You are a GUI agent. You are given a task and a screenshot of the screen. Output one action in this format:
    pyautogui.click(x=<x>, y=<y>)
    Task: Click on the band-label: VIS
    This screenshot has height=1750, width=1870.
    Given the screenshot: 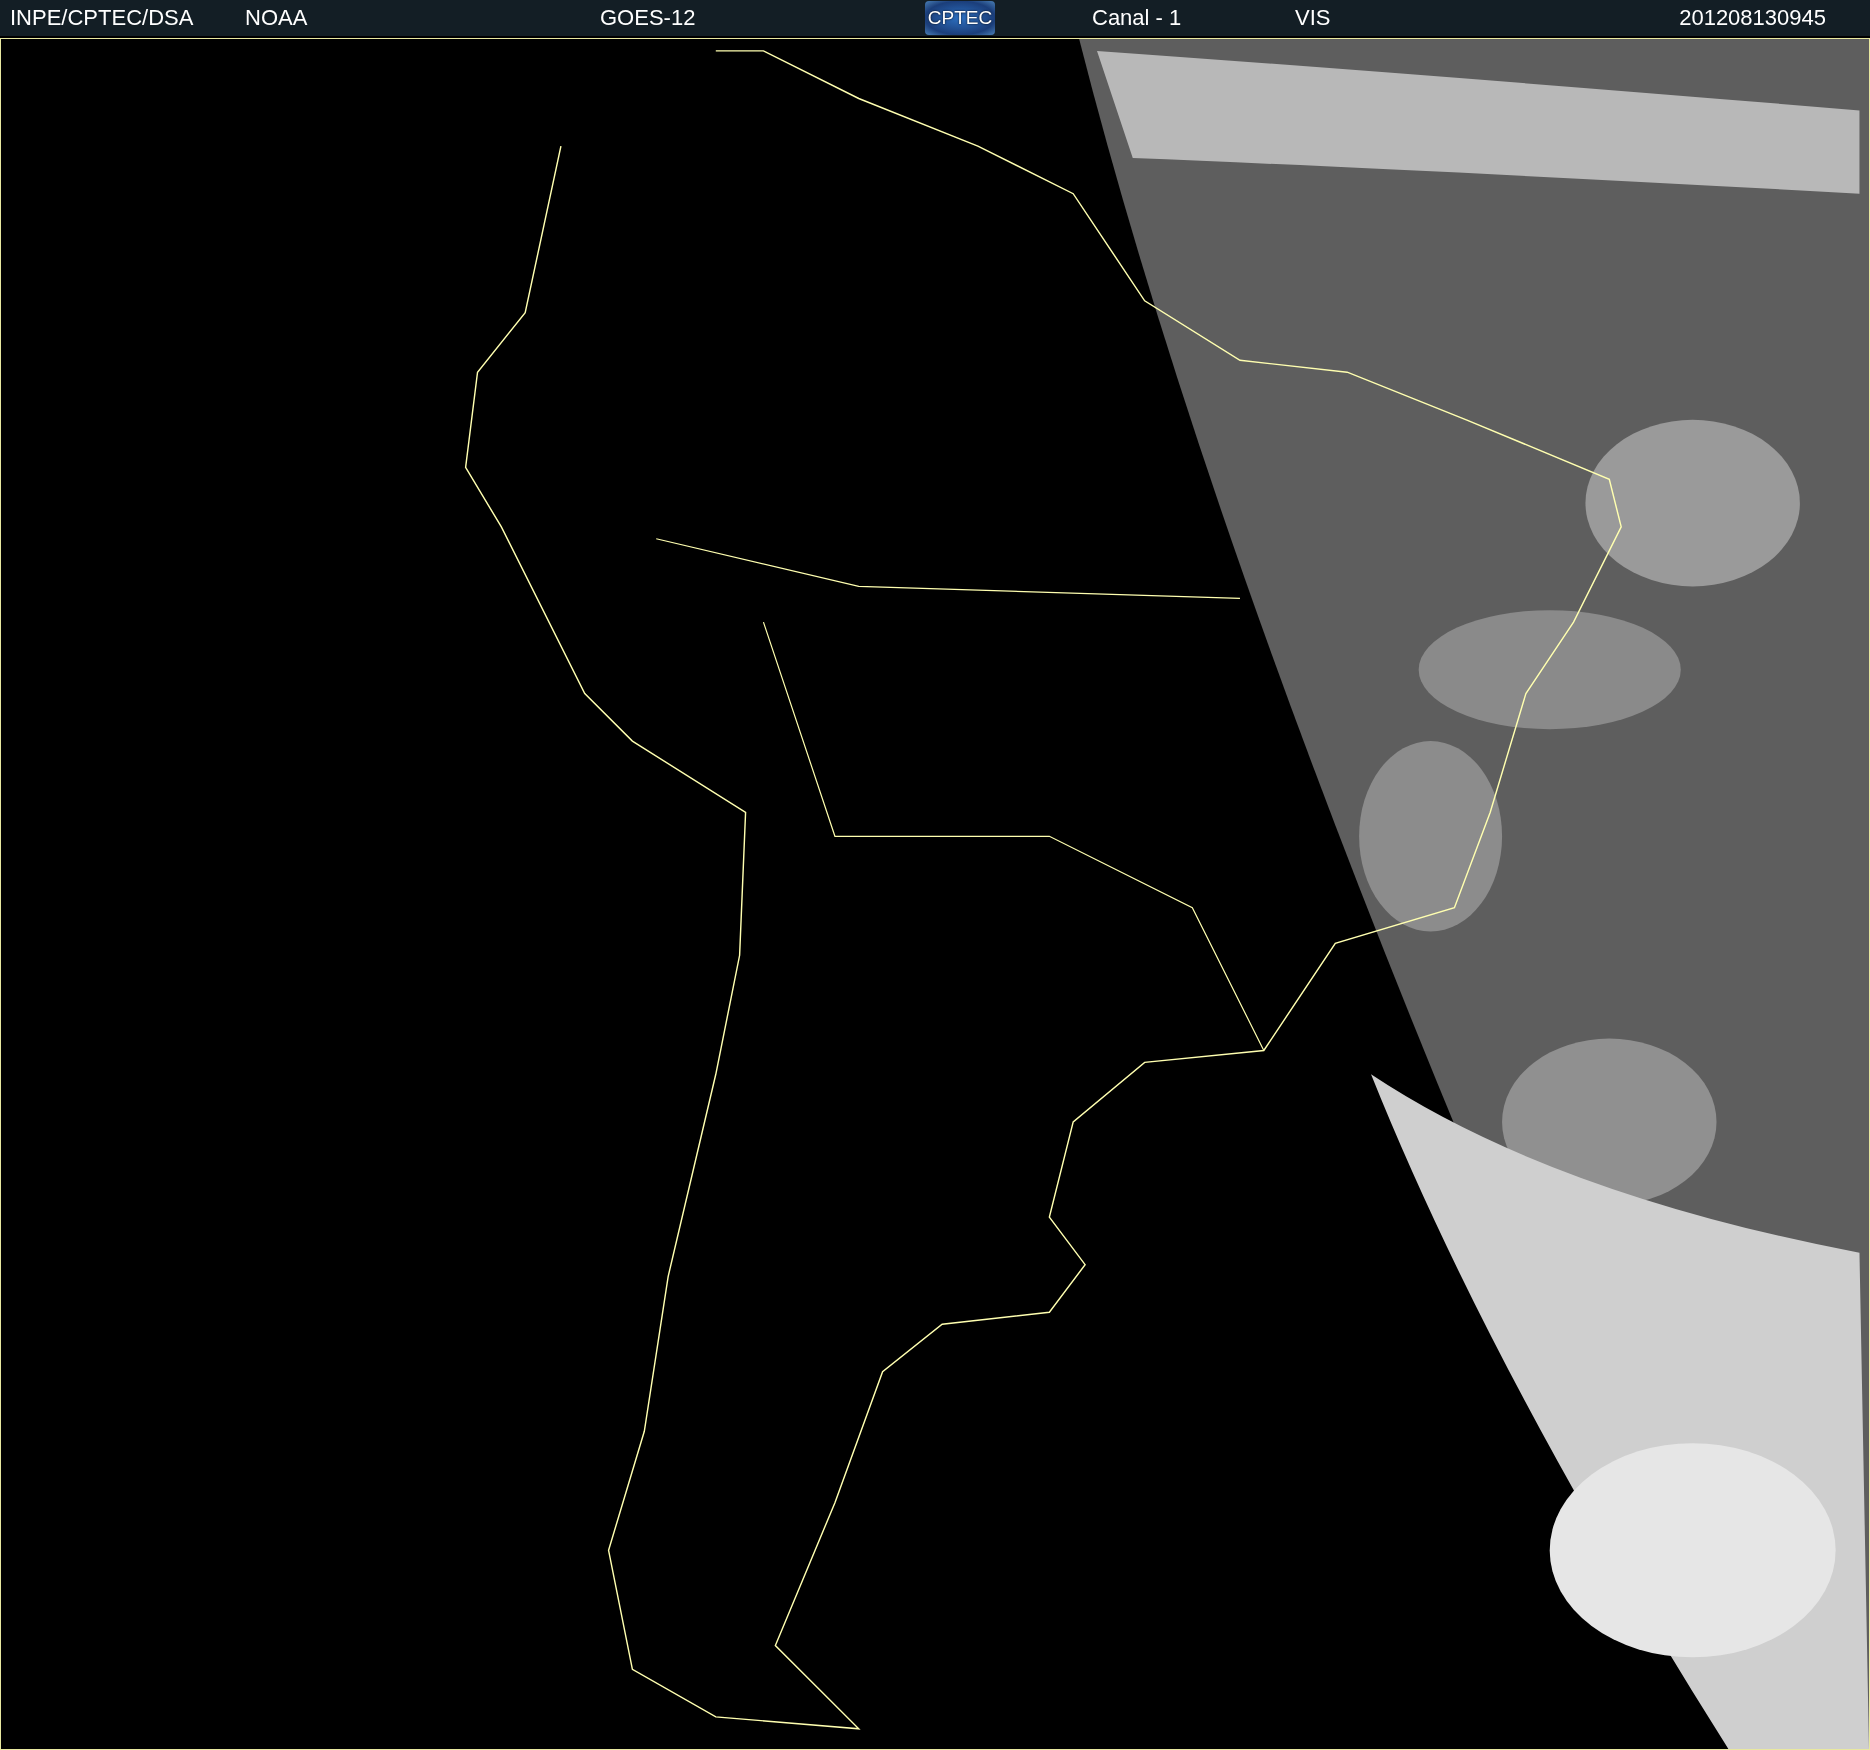 What is the action you would take?
    pyautogui.click(x=1313, y=18)
    